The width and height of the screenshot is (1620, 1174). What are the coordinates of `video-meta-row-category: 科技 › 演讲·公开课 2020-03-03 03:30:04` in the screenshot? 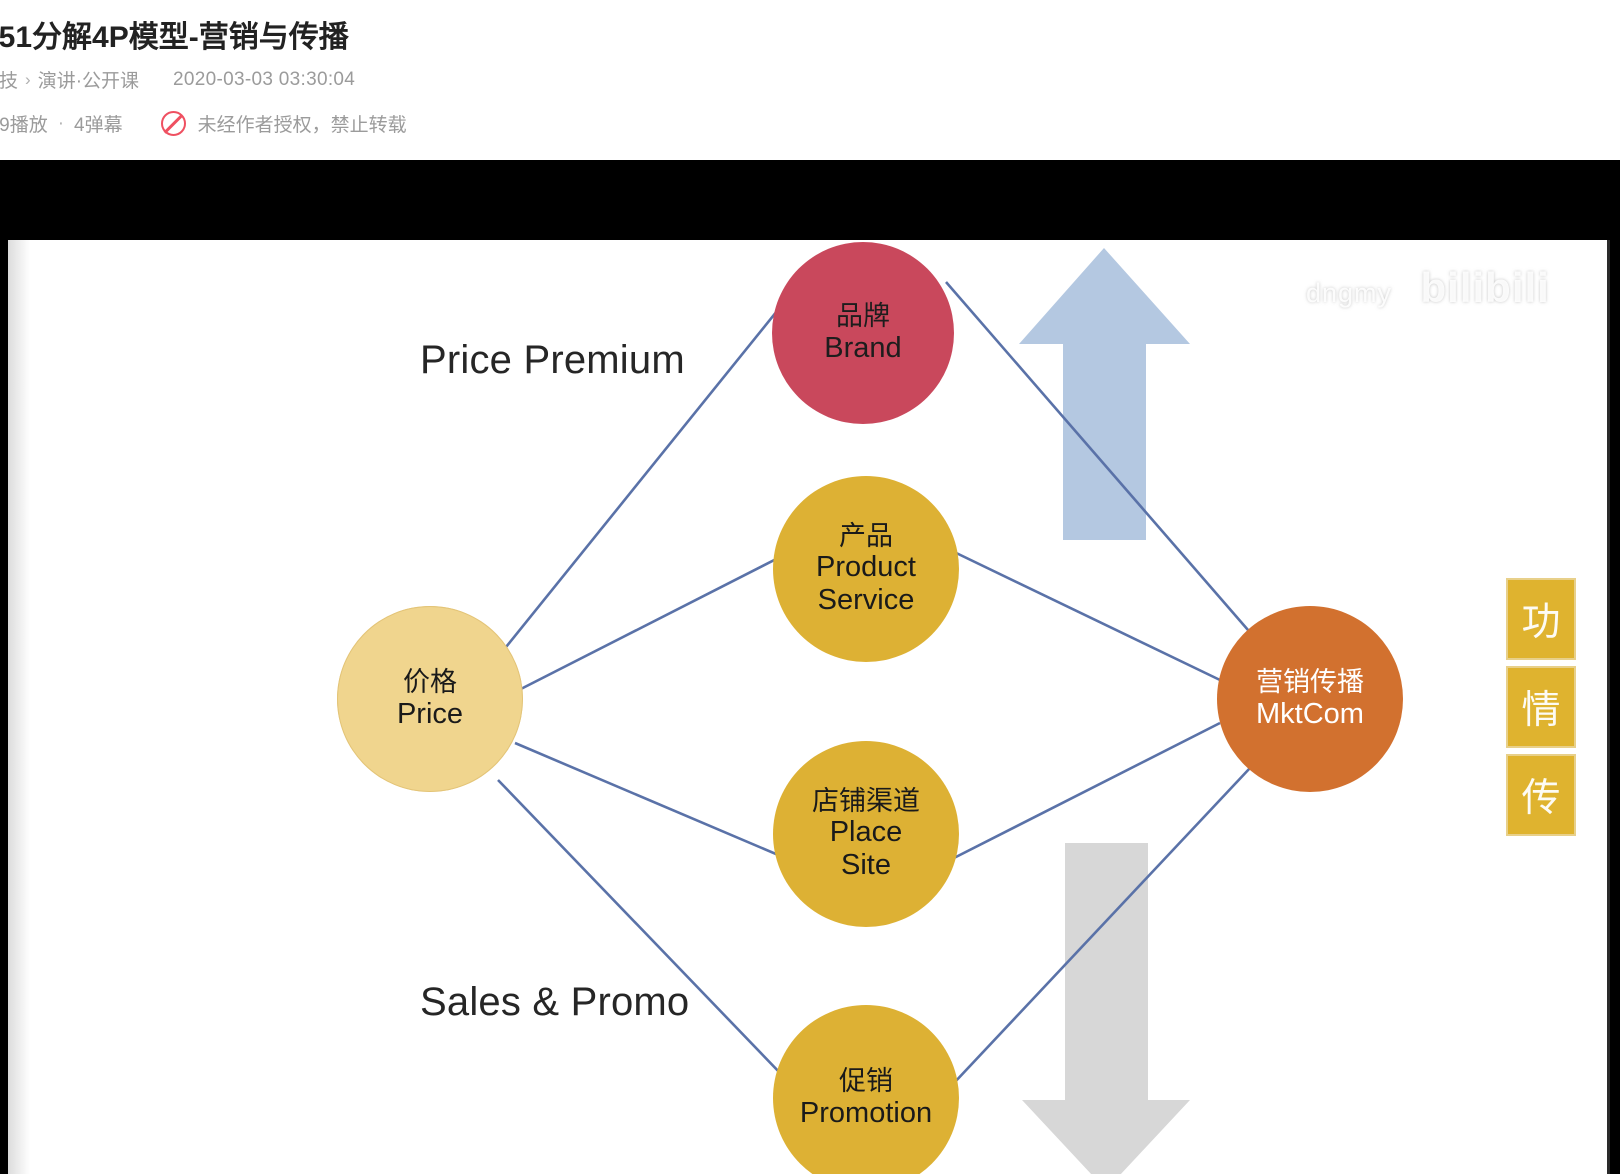 It's located at (177, 79).